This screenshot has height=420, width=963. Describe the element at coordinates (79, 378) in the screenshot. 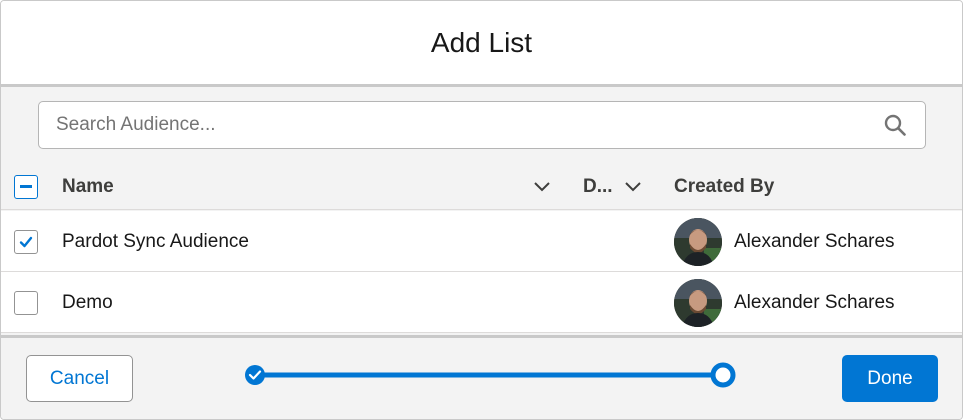

I see `cancel-button: Cancel` at that location.